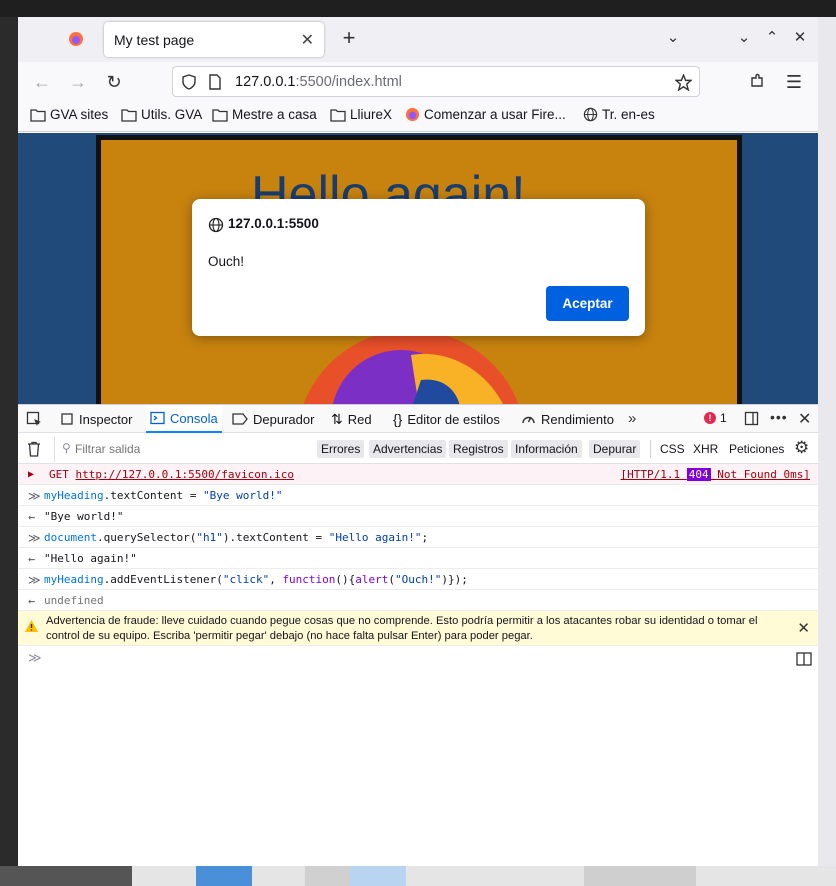 Image resolution: width=836 pixels, height=886 pixels. Describe the element at coordinates (756, 449) in the screenshot. I see `filter-peticiones: Peticiones` at that location.